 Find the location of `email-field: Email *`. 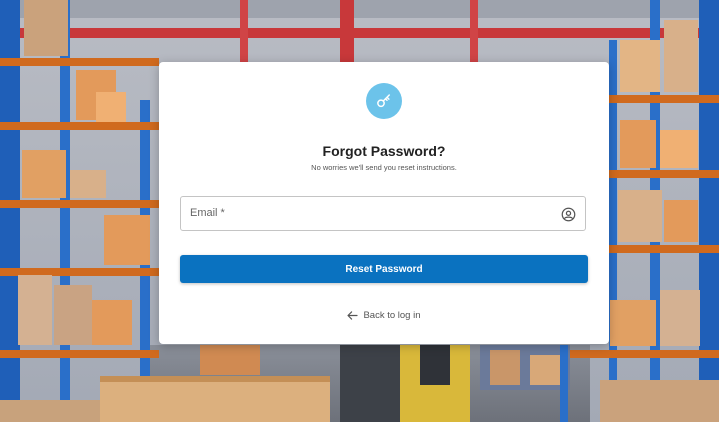

email-field: Email * is located at coordinates (383, 213).